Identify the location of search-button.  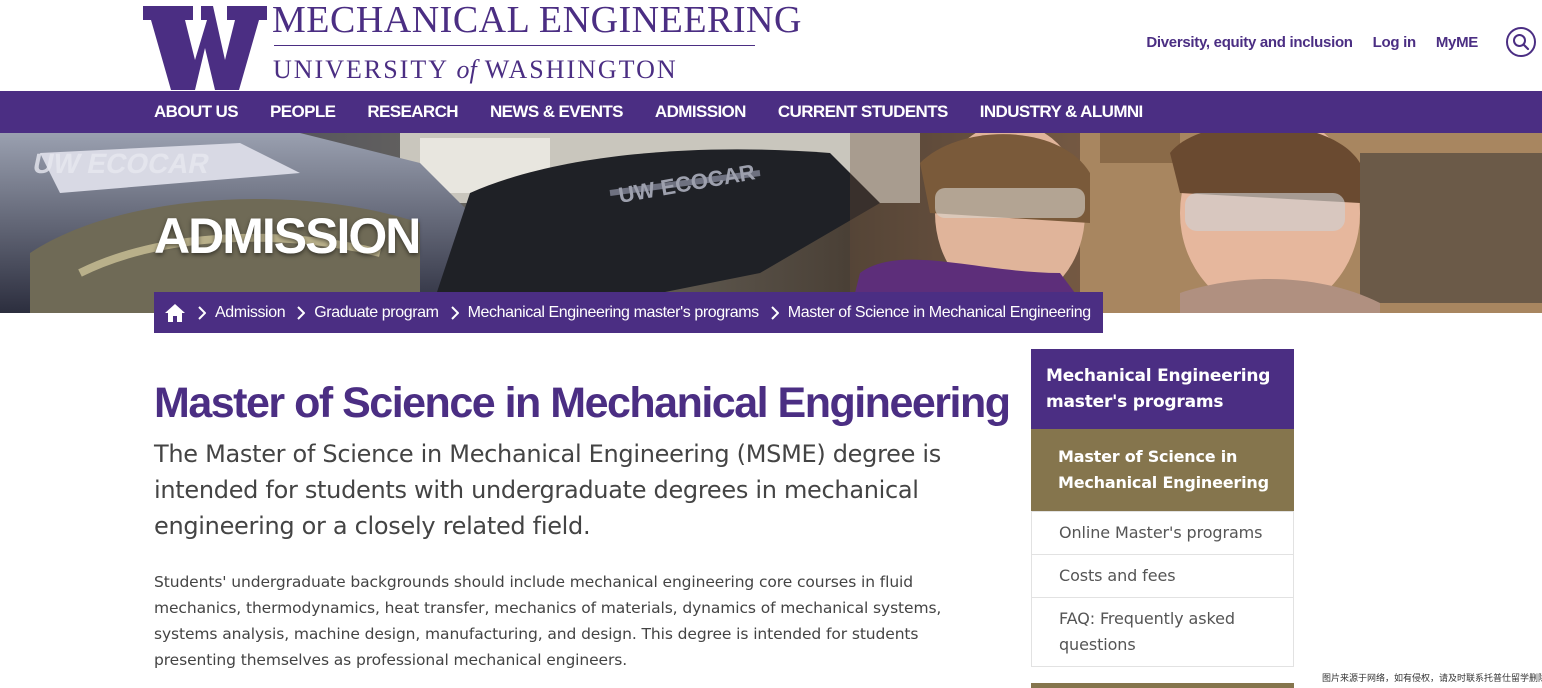
(1521, 42).